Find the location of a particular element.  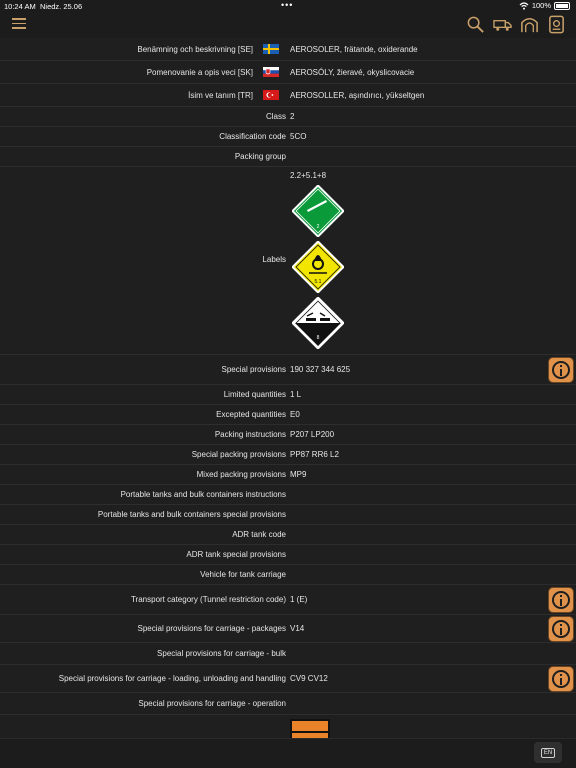

status-right: 100% is located at coordinates (544, 5).